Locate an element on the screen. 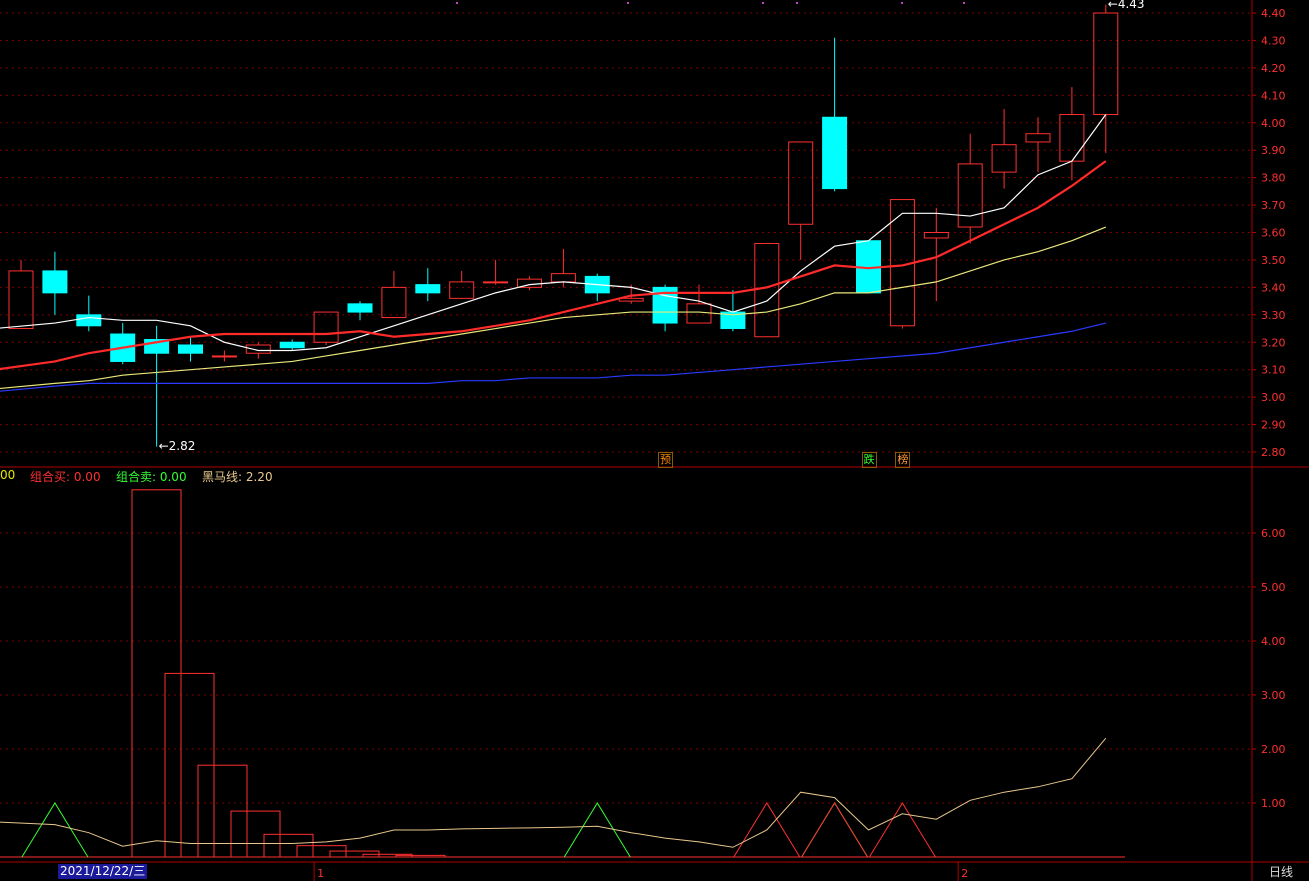 The height and width of the screenshot is (881, 1309). period-button: 日线 is located at coordinates (1281, 872).